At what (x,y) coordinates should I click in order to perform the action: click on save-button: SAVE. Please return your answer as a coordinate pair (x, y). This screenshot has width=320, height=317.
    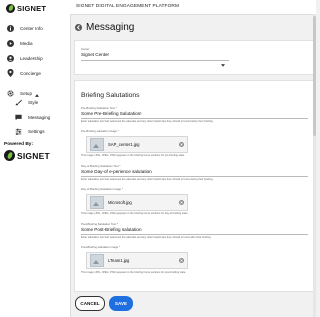
    Looking at the image, I should click on (121, 303).